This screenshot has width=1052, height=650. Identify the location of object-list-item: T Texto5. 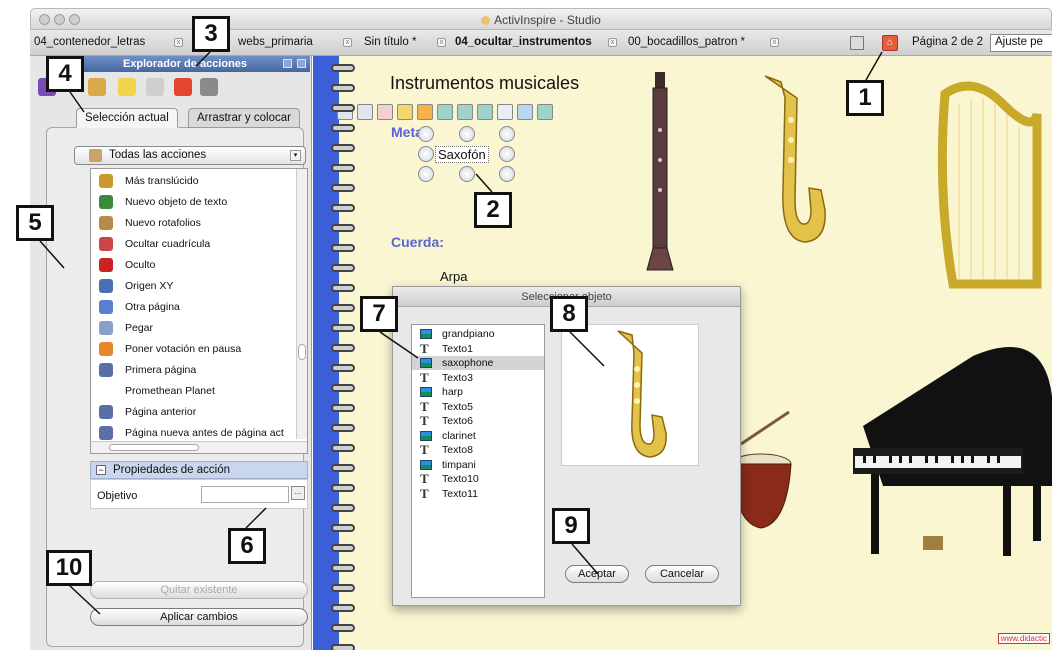
(478, 407).